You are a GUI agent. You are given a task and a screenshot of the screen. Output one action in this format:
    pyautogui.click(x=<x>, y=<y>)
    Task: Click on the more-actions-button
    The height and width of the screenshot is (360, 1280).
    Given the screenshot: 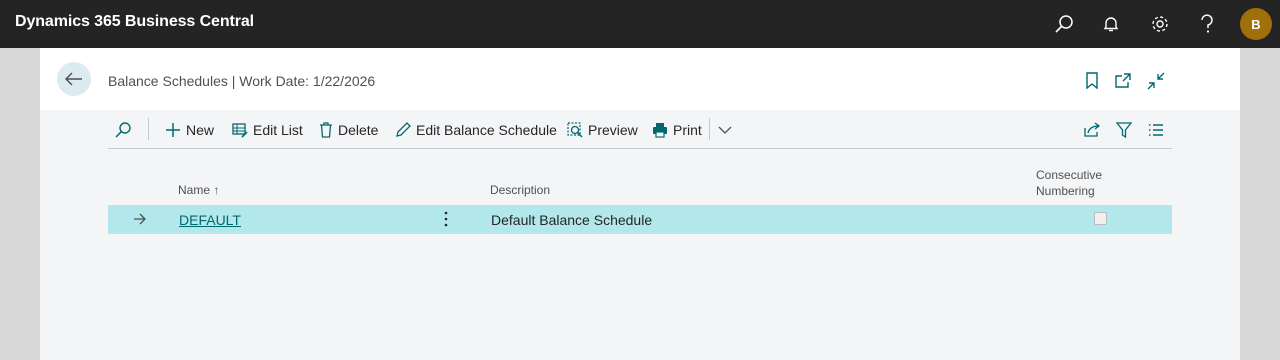 What is the action you would take?
    pyautogui.click(x=727, y=130)
    